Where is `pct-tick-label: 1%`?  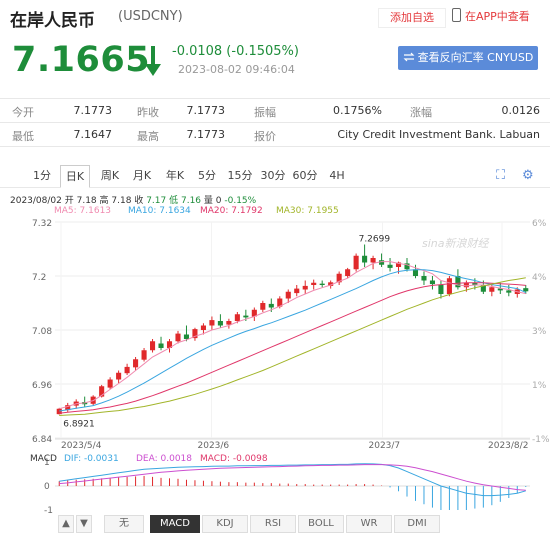
pct-tick-label: 1% is located at coordinates (539, 386).